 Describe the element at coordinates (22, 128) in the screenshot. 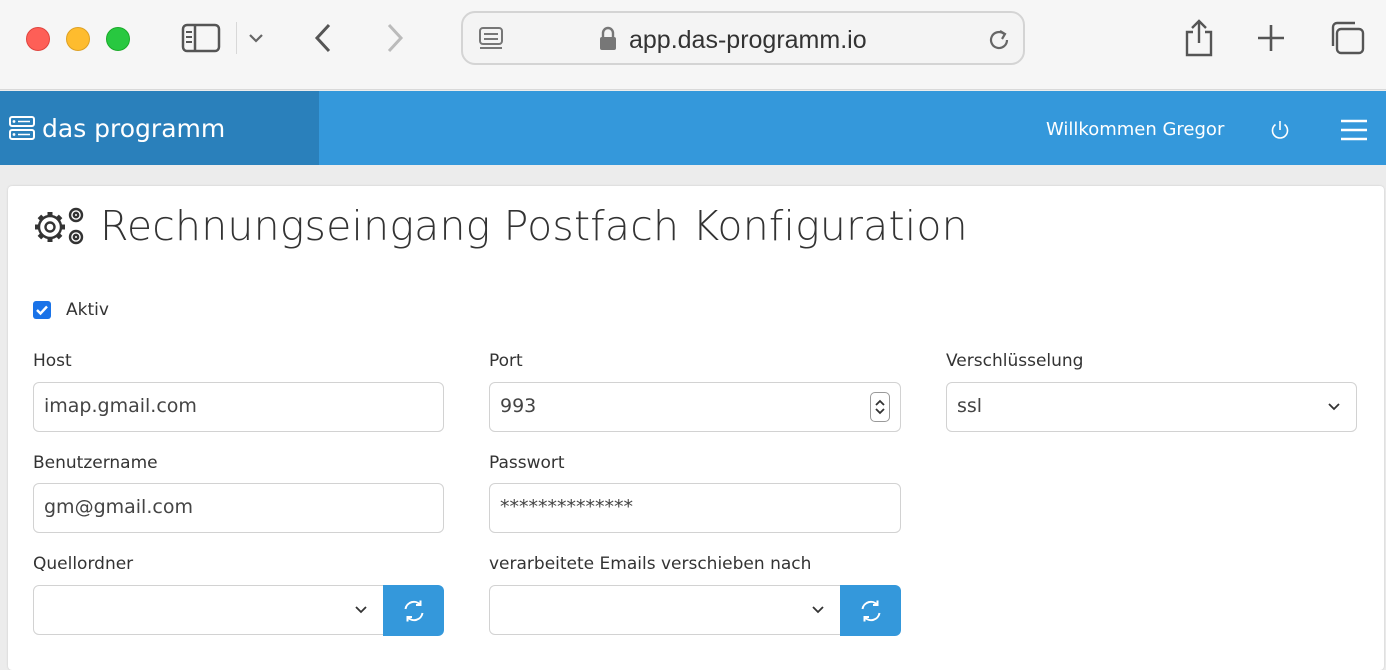

I see `server-icon` at that location.